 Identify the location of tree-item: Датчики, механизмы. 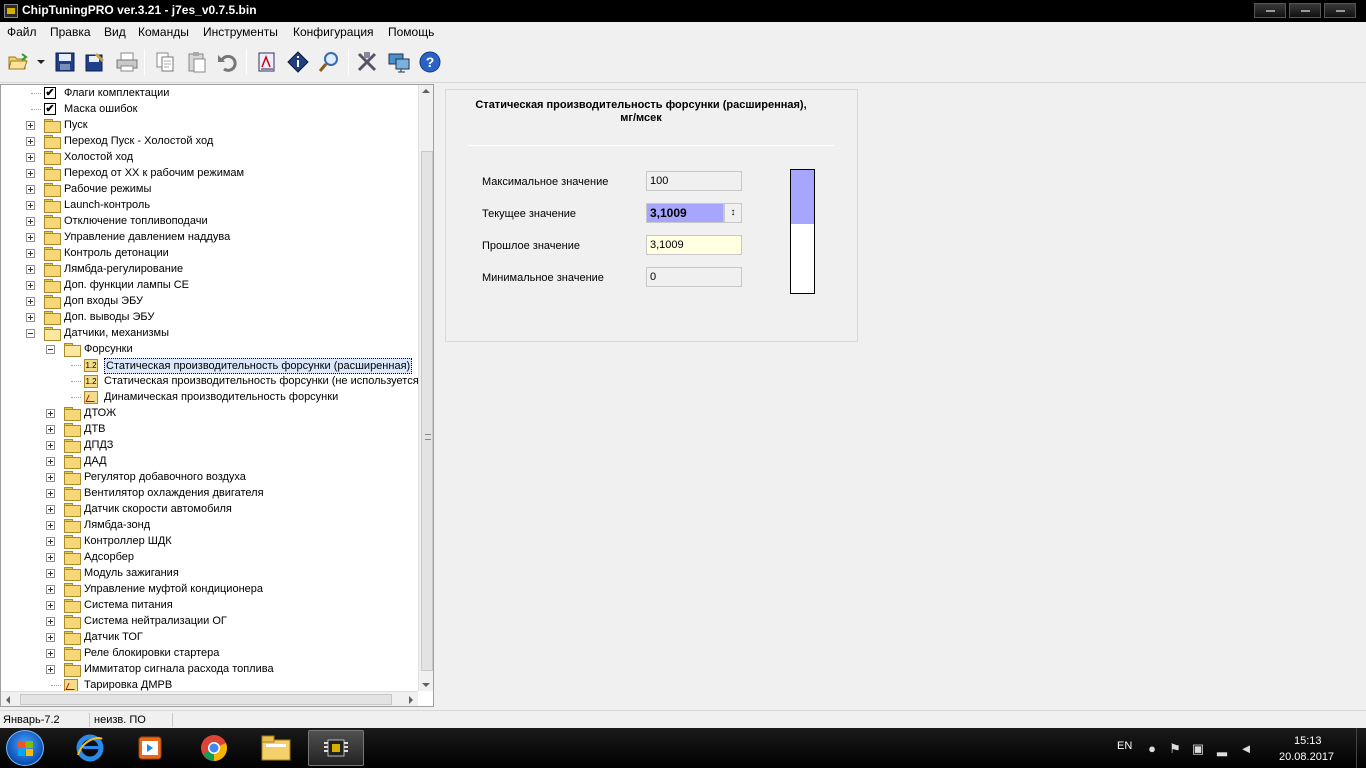
(209, 333).